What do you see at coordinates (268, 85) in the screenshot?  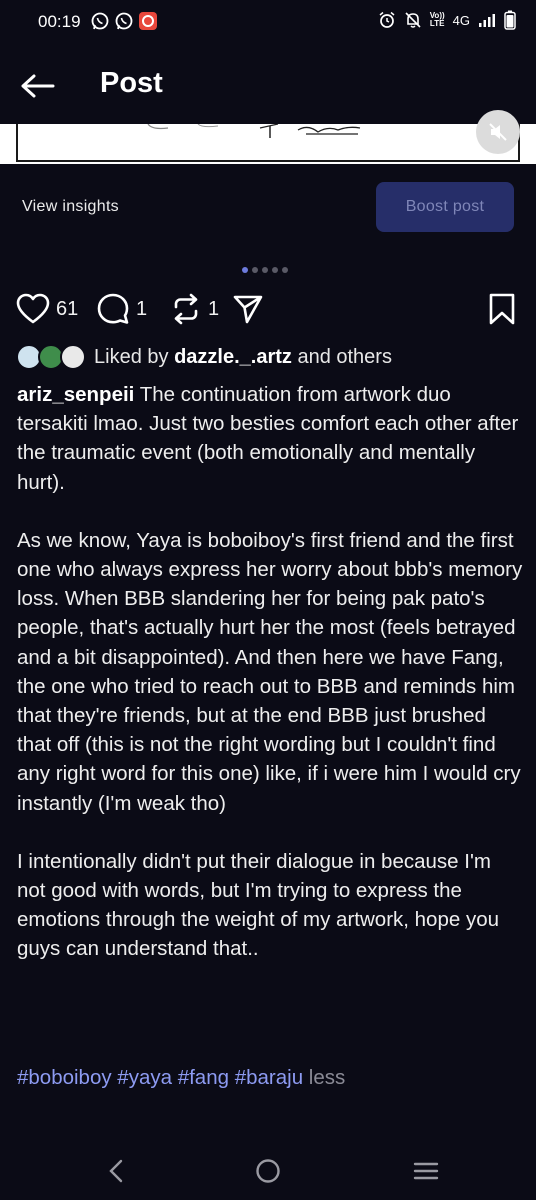 I see `app-header: Post` at bounding box center [268, 85].